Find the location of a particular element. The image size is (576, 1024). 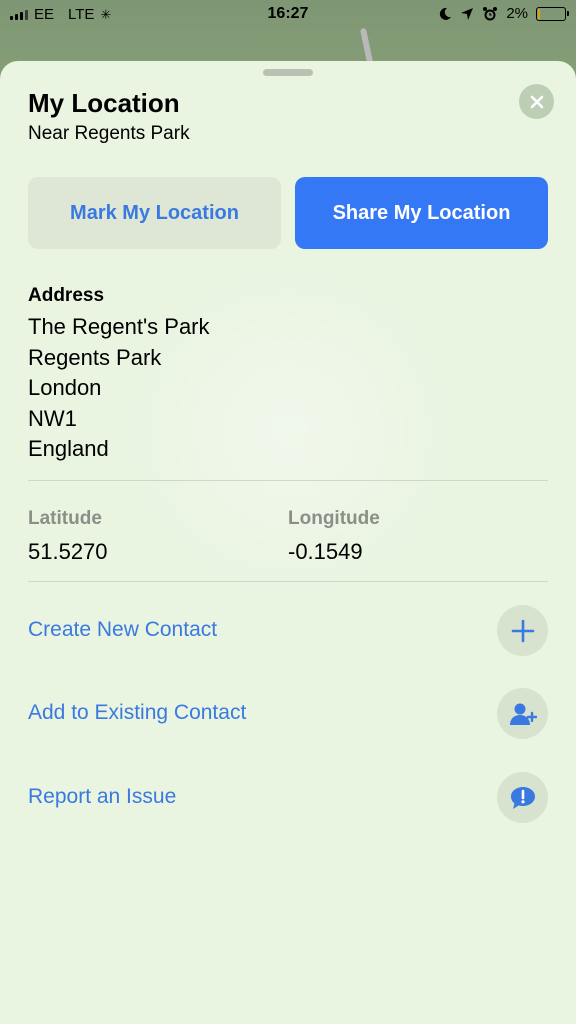

address-line: Regents Park is located at coordinates (95, 357).